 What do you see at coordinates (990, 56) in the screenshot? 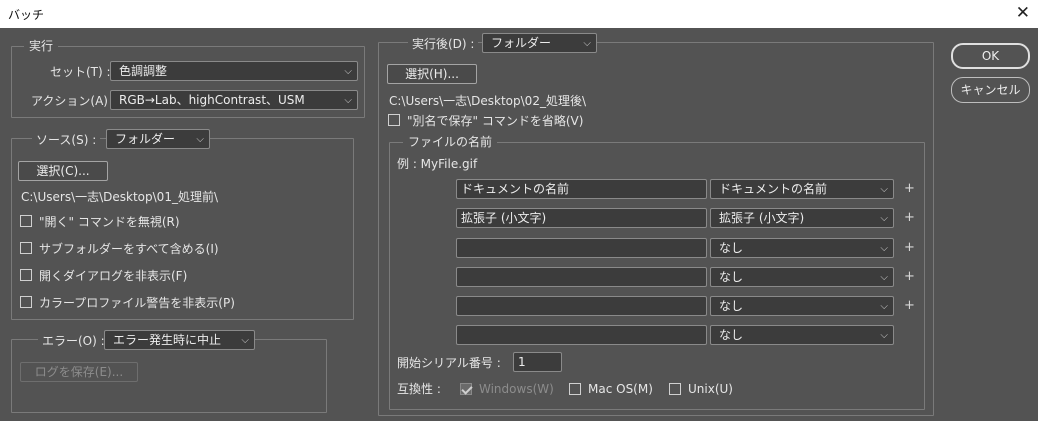
I see `ok-button: OK` at bounding box center [990, 56].